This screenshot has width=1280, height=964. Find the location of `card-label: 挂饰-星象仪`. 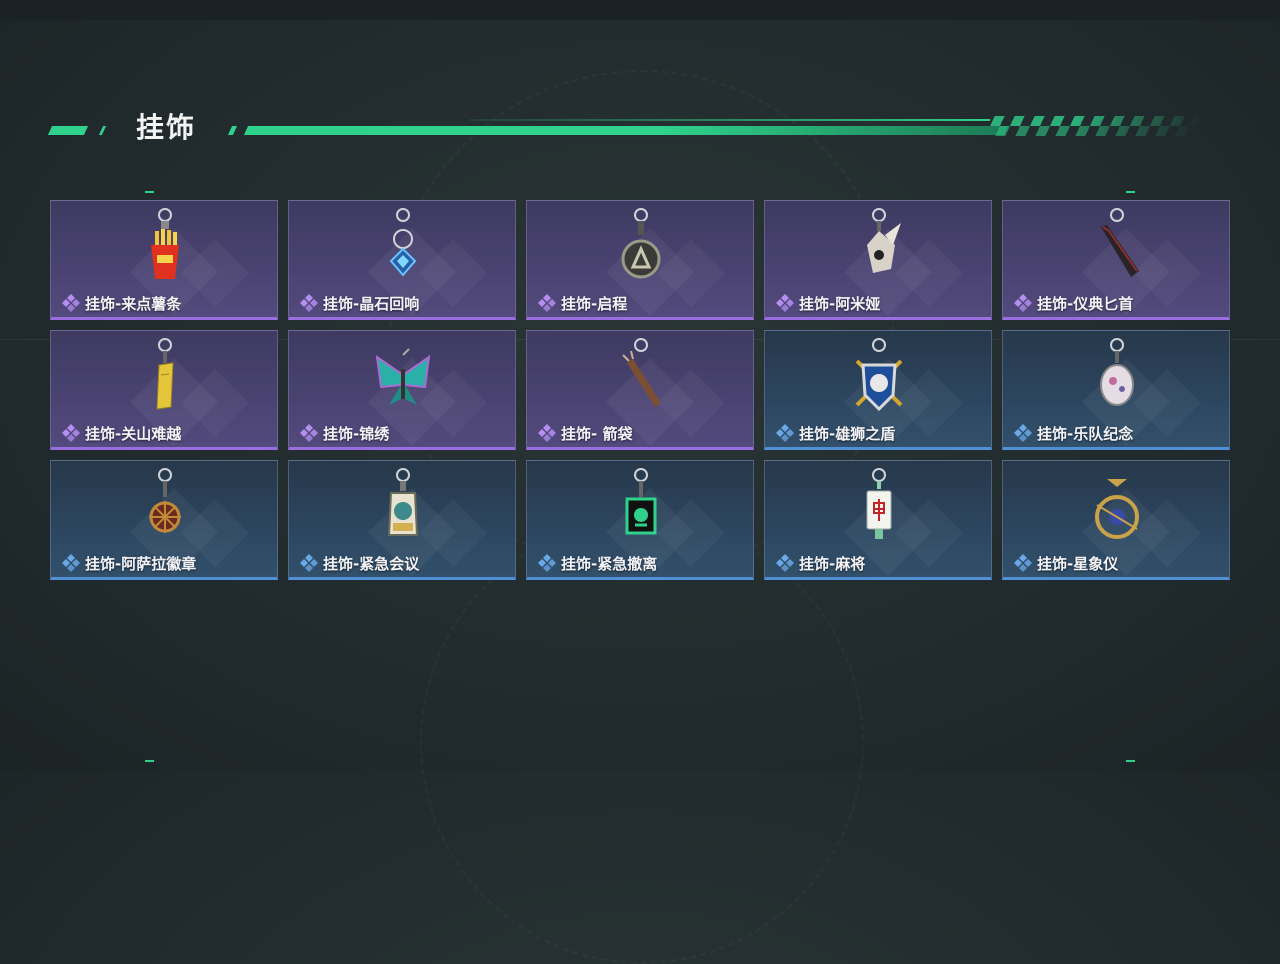

card-label: 挂饰-星象仪 is located at coordinates (1065, 563).